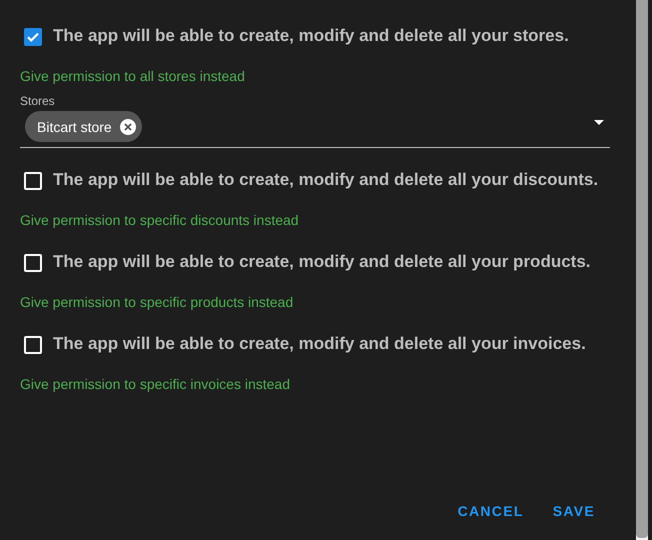 The image size is (652, 540). What do you see at coordinates (320, 344) in the screenshot?
I see `permission-label: The app will be able to create, modify and delete all your invoices.` at bounding box center [320, 344].